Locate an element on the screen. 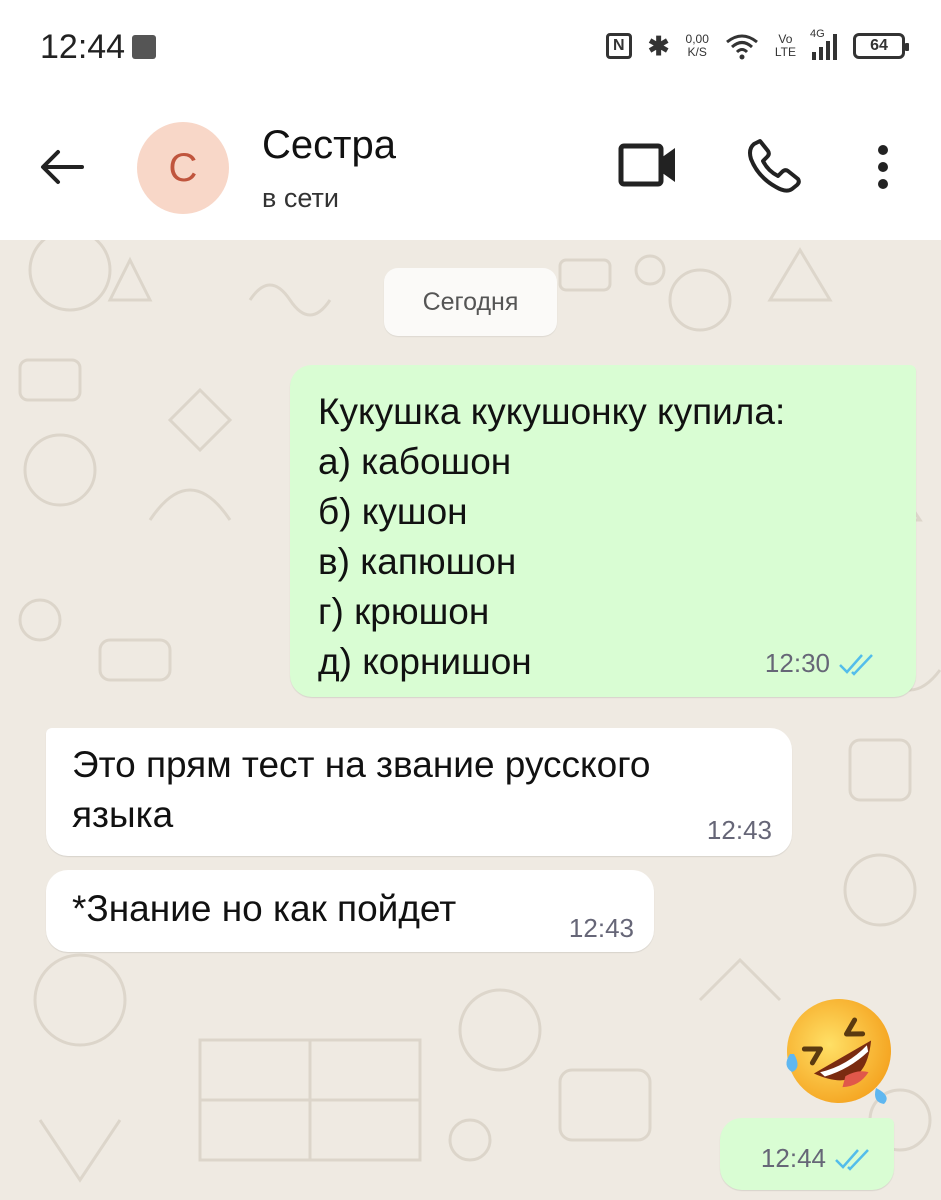 This screenshot has height=1200, width=941. network-speed-value: 0,00 is located at coordinates (697, 39).